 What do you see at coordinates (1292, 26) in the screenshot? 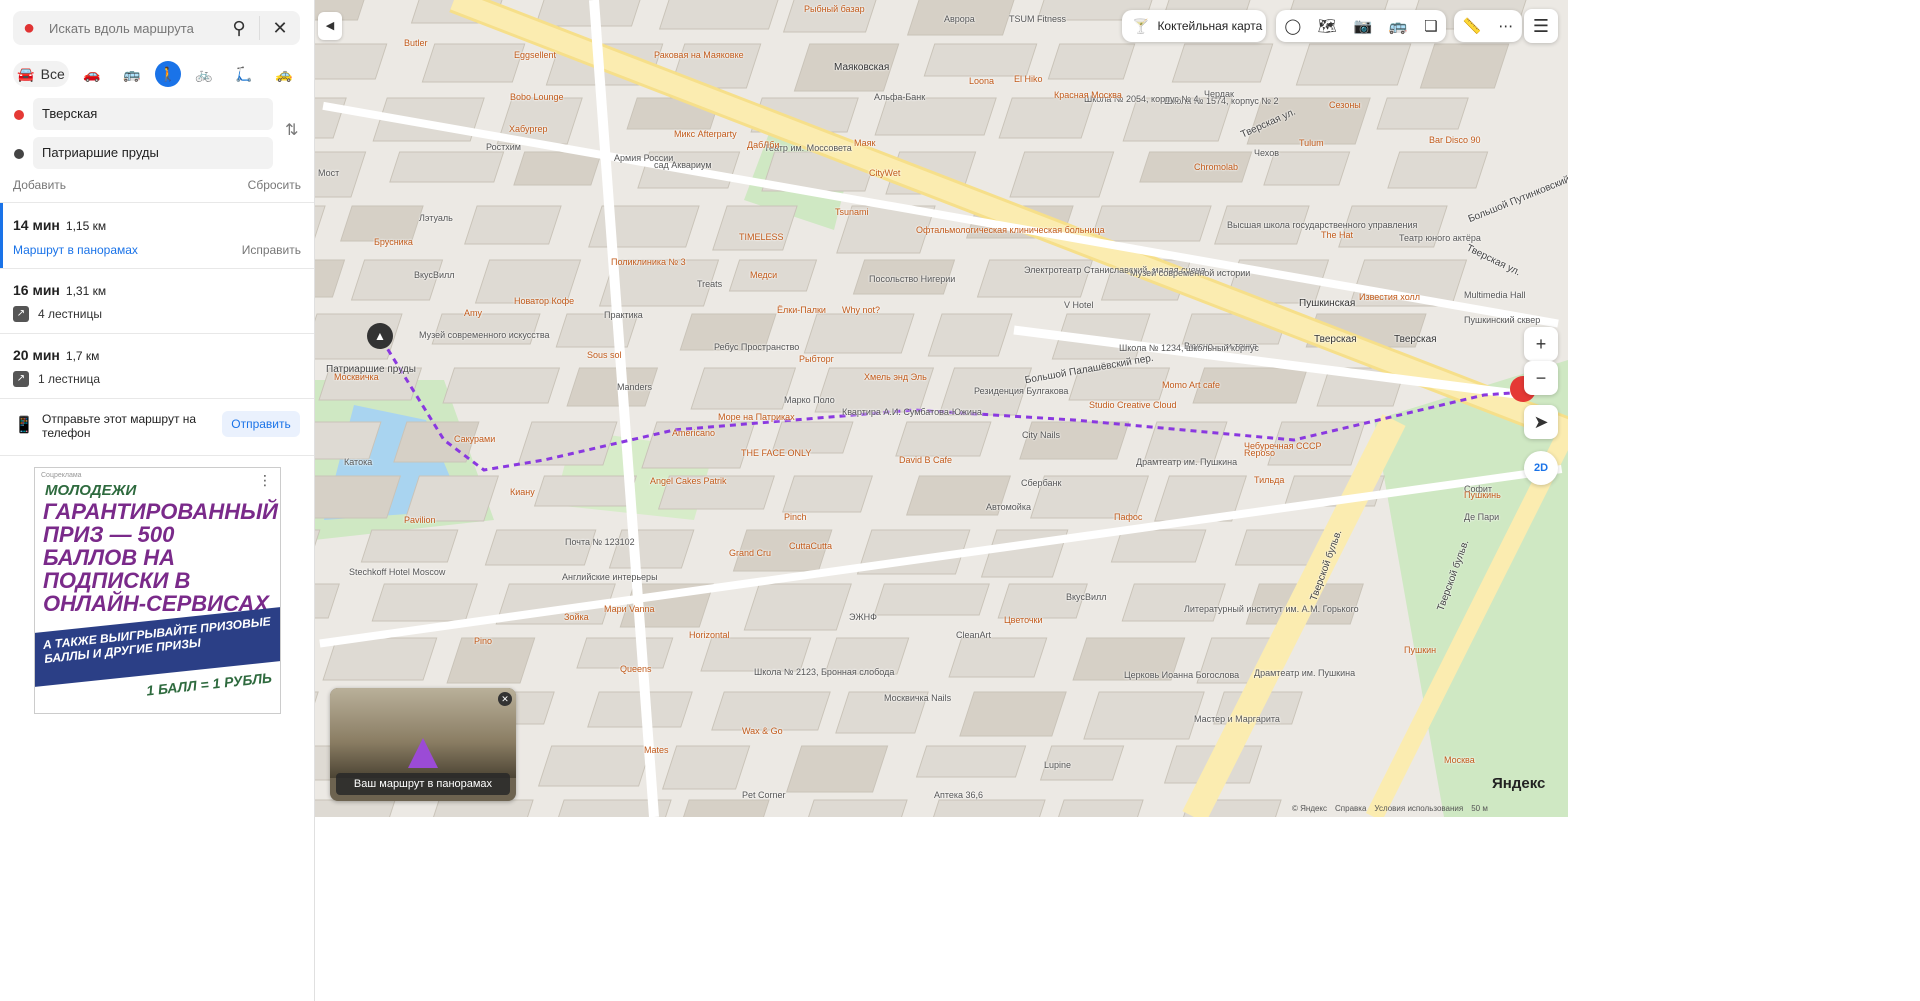
I see `traffic-icon: ◯` at bounding box center [1292, 26].